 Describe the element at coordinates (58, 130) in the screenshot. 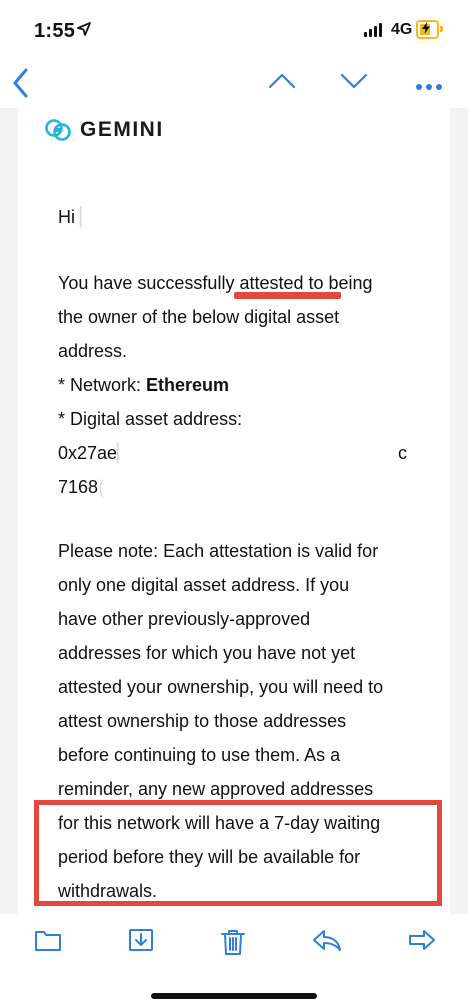

I see `gemini-logo-icon` at that location.